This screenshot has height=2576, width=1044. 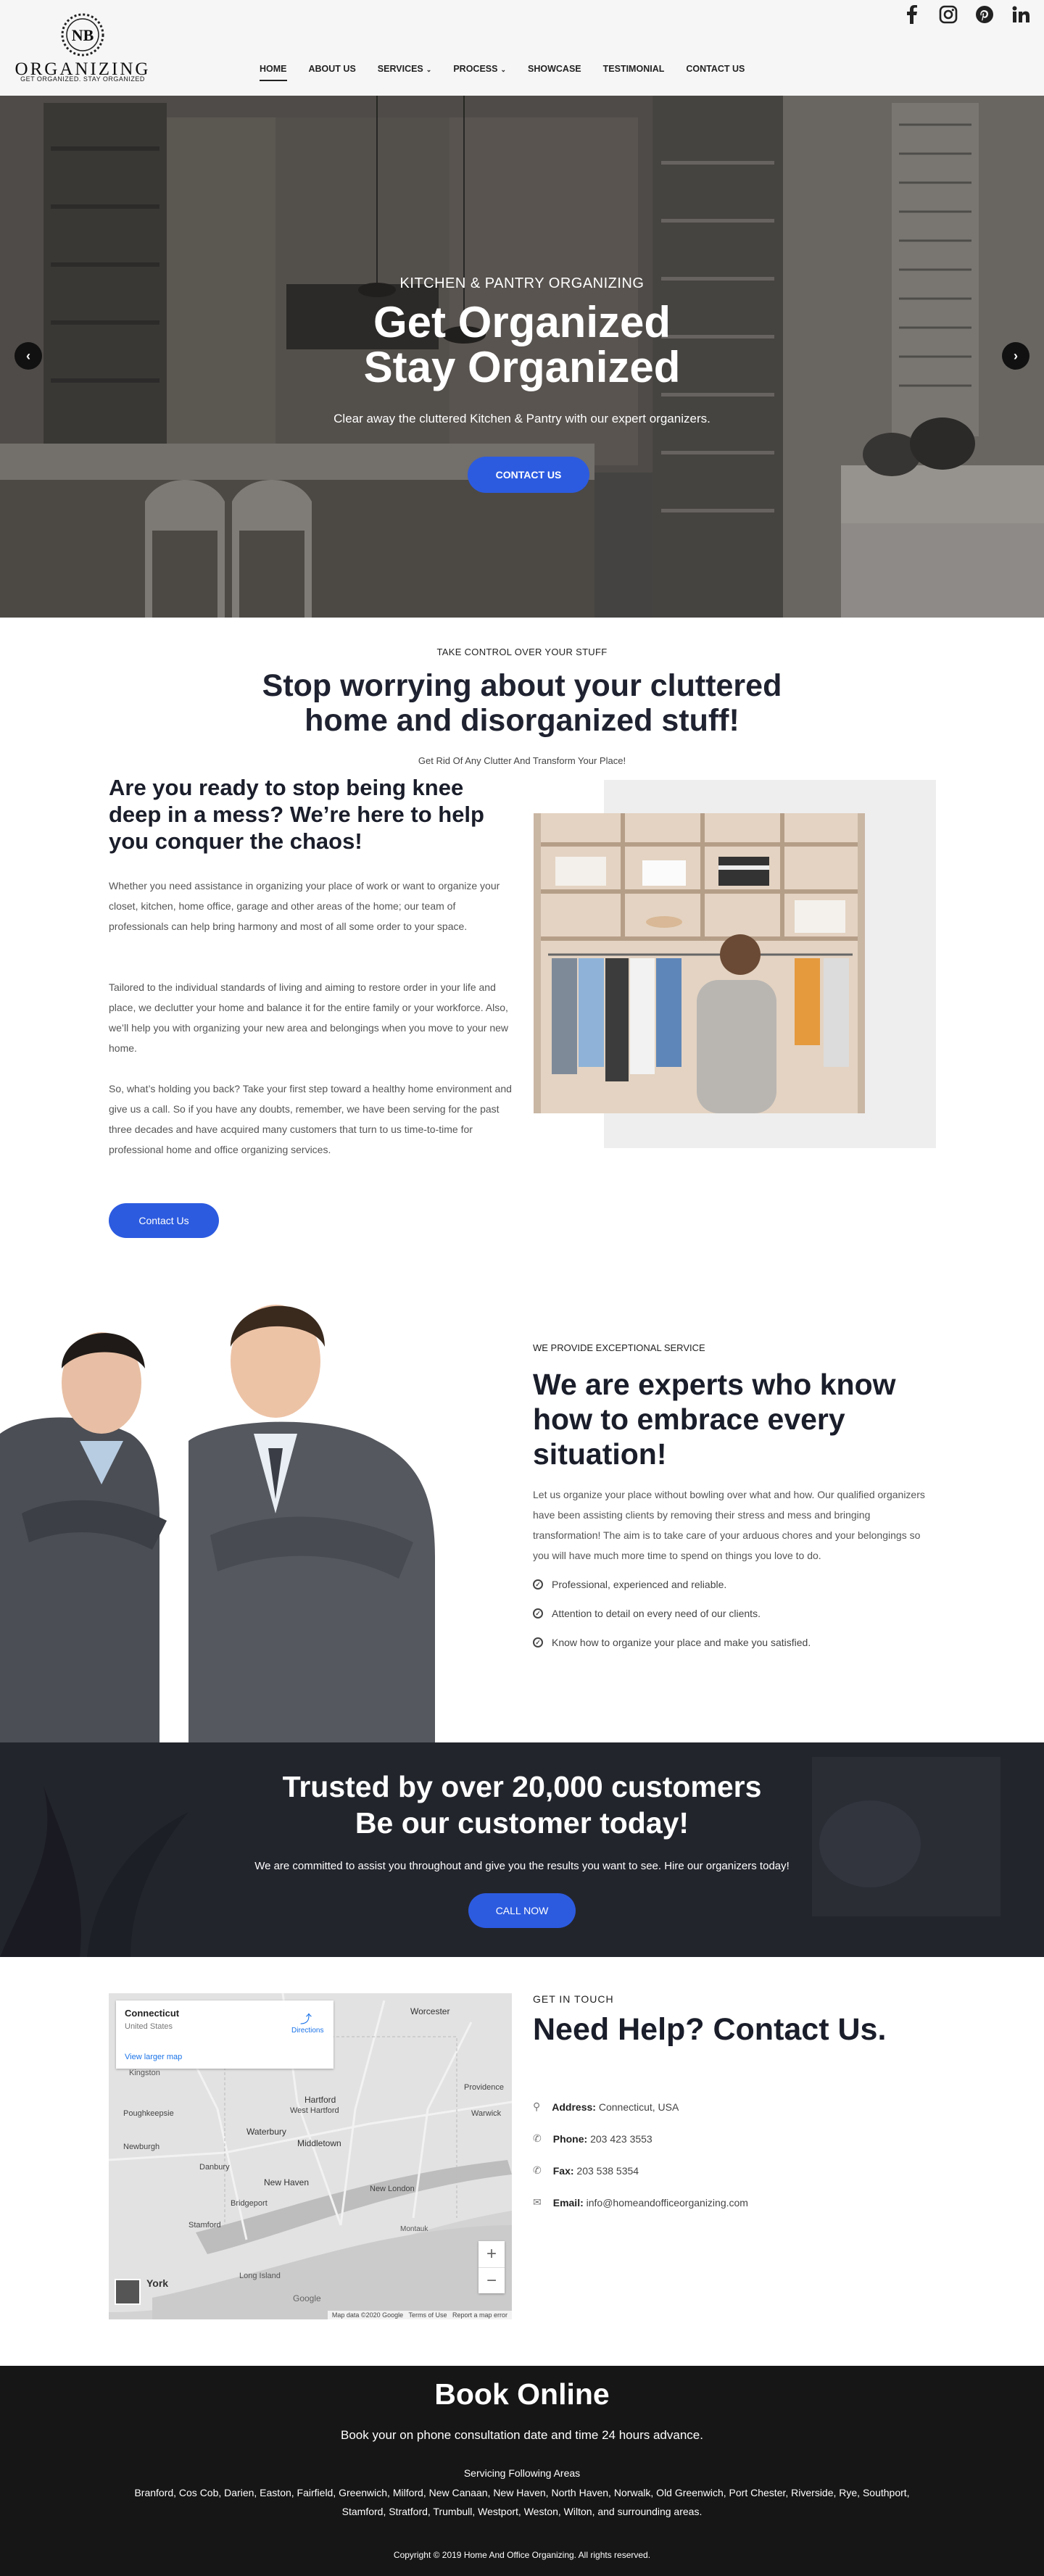 I want to click on contact-item-label: Fax:, so click(x=563, y=2170).